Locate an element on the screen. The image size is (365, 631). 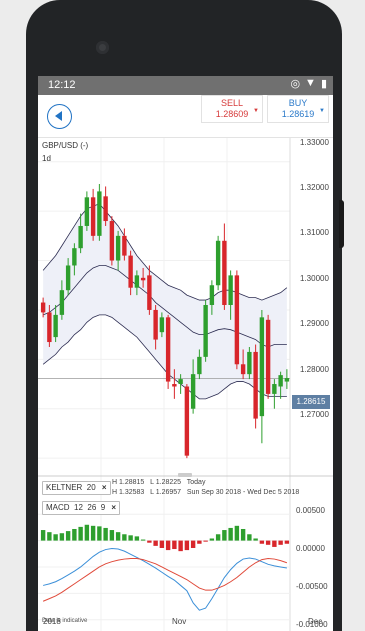
range-low: L 1.26957 is located at coordinates (166, 492).